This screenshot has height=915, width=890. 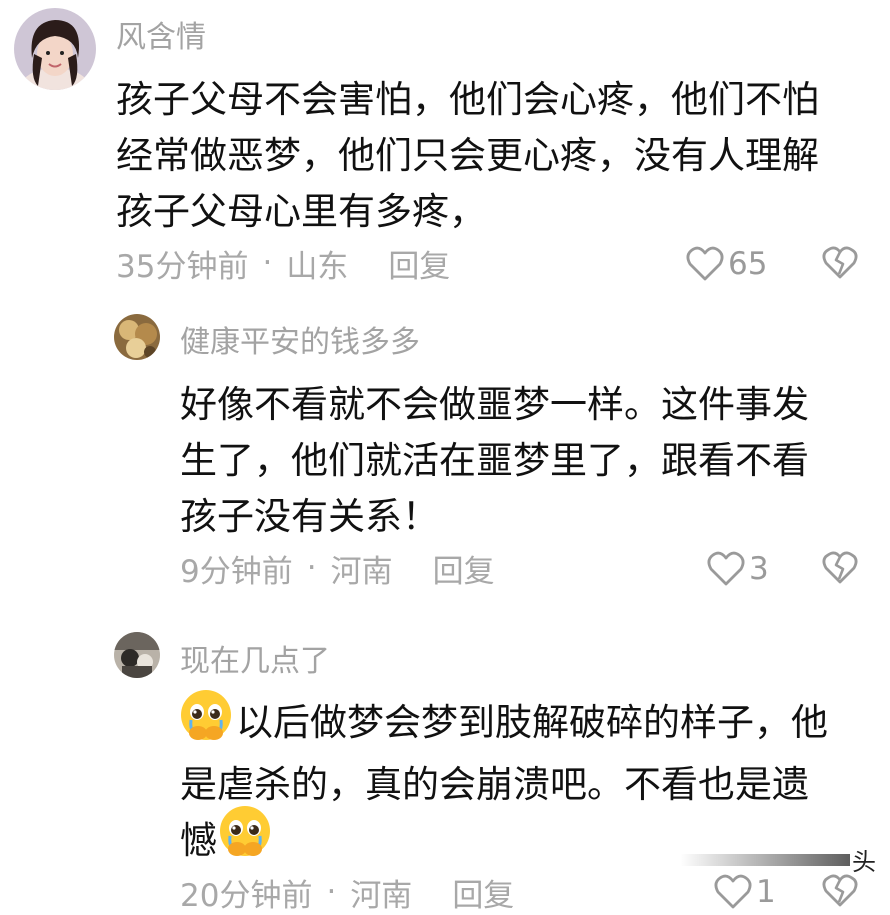 What do you see at coordinates (198, 840) in the screenshot?
I see `comment-text-line: 憾` at bounding box center [198, 840].